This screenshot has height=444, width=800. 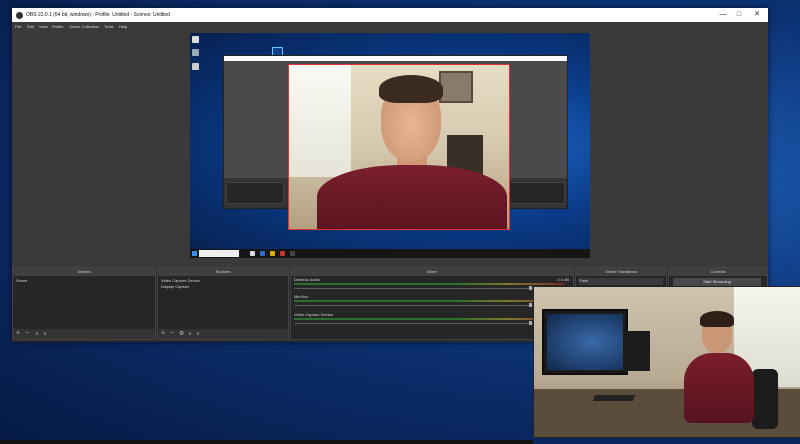 I want to click on scenes-title: Scenes, so click(x=84, y=272).